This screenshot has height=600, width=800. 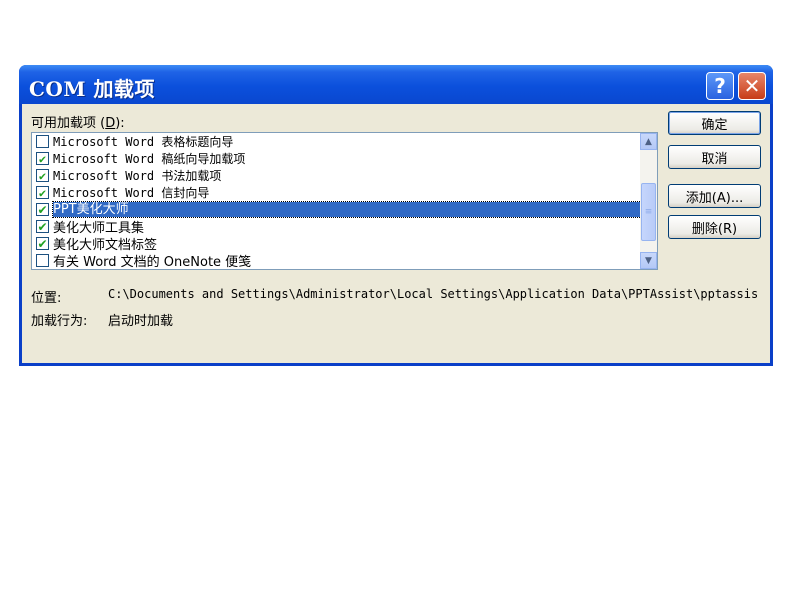 I want to click on scroll-down-button: ▼, so click(x=648, y=260).